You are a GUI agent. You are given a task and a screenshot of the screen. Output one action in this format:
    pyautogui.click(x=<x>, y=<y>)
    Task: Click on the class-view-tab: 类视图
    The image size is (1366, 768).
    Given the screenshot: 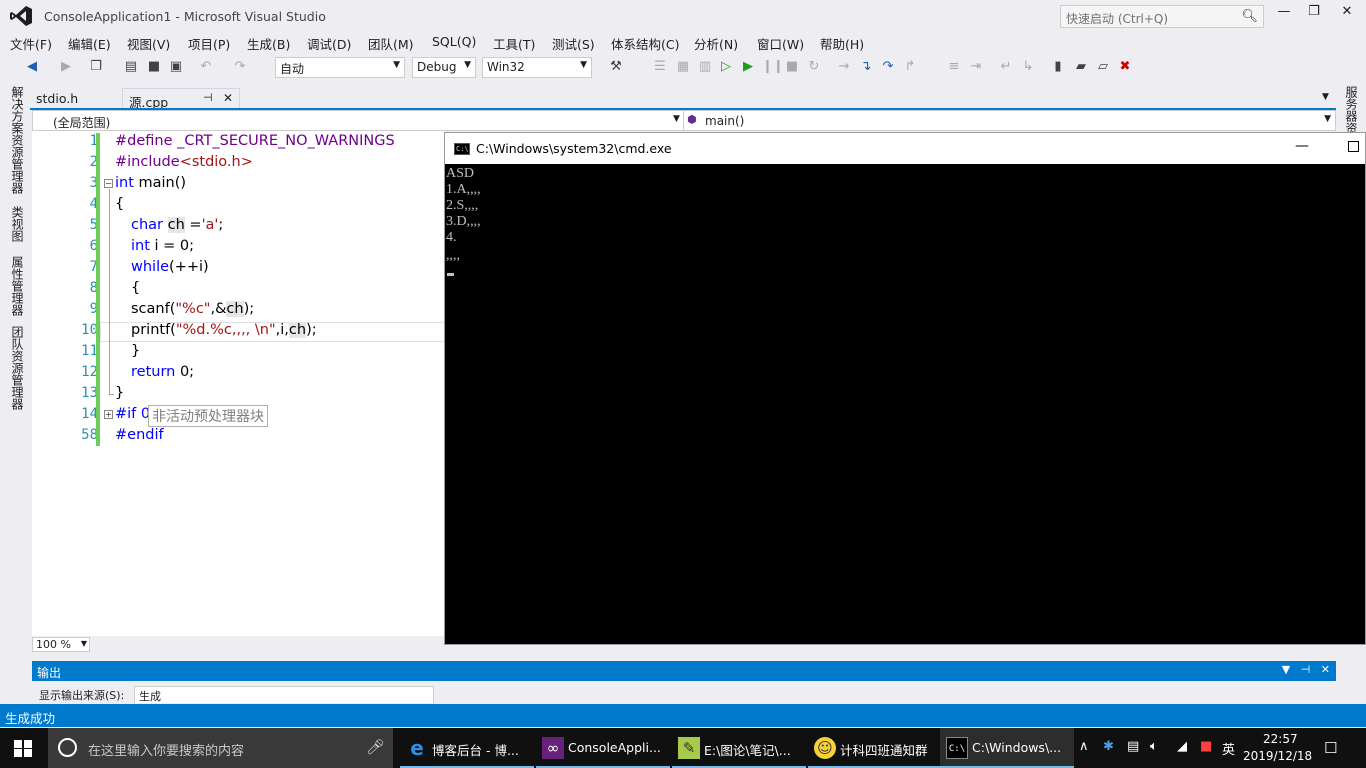 What is the action you would take?
    pyautogui.click(x=17, y=224)
    